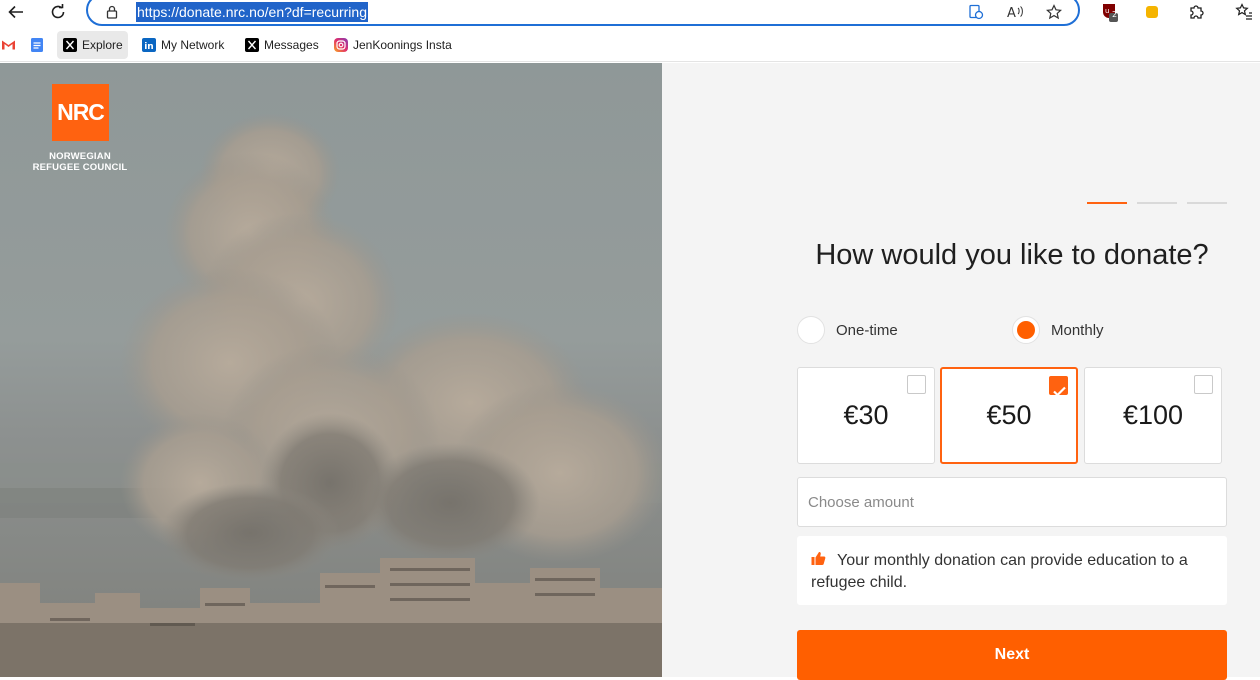 This screenshot has width=1260, height=680. I want to click on bookmark-messages: Messages, so click(281, 45).